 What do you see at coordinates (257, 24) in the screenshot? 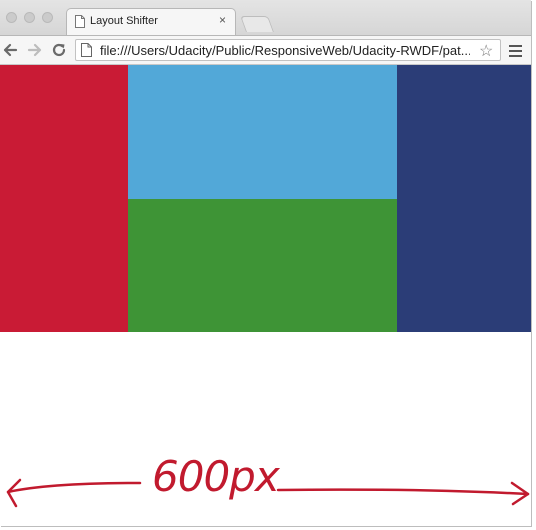
I see `new-tab-button` at bounding box center [257, 24].